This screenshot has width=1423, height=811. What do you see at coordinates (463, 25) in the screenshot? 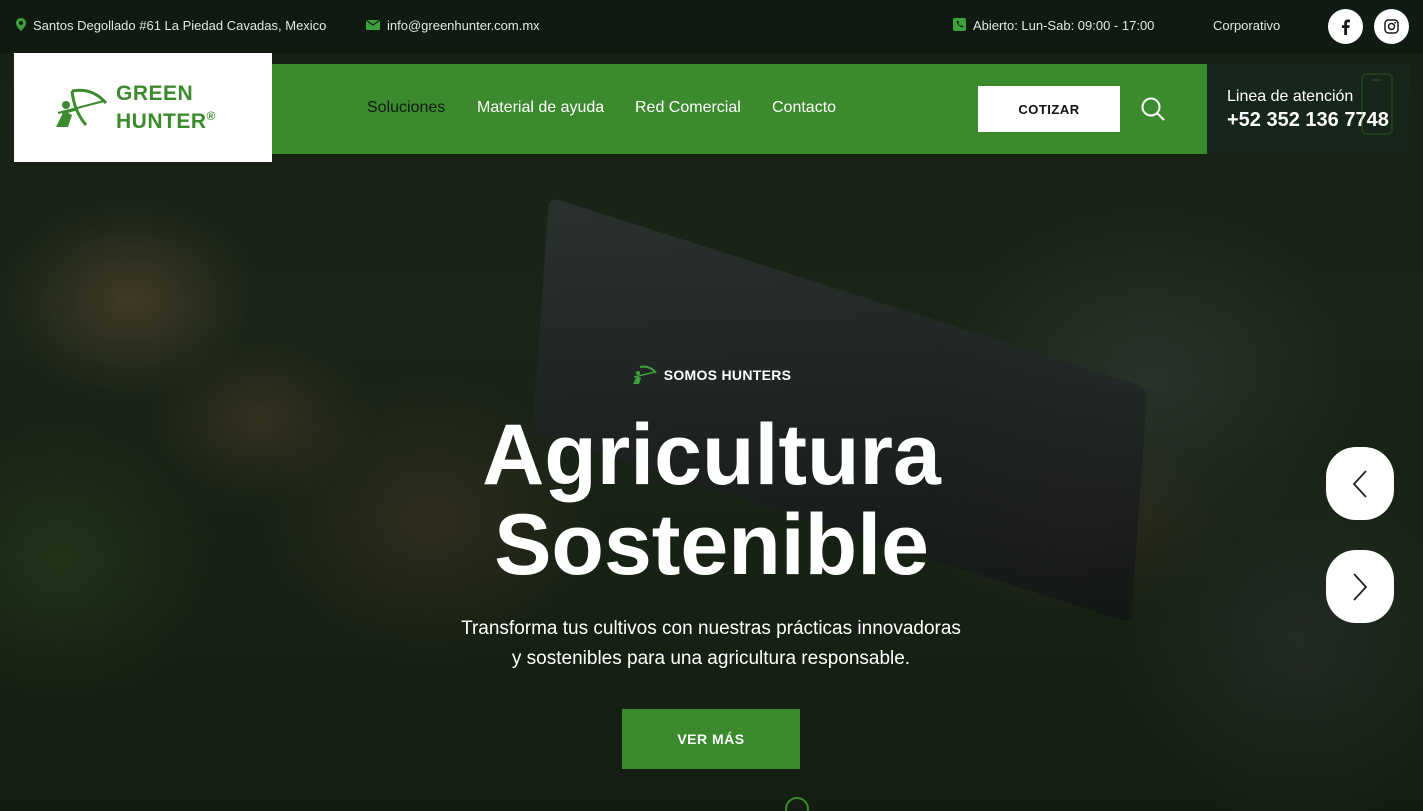
I see `email-link: info@greenhunter.com.mx` at bounding box center [463, 25].